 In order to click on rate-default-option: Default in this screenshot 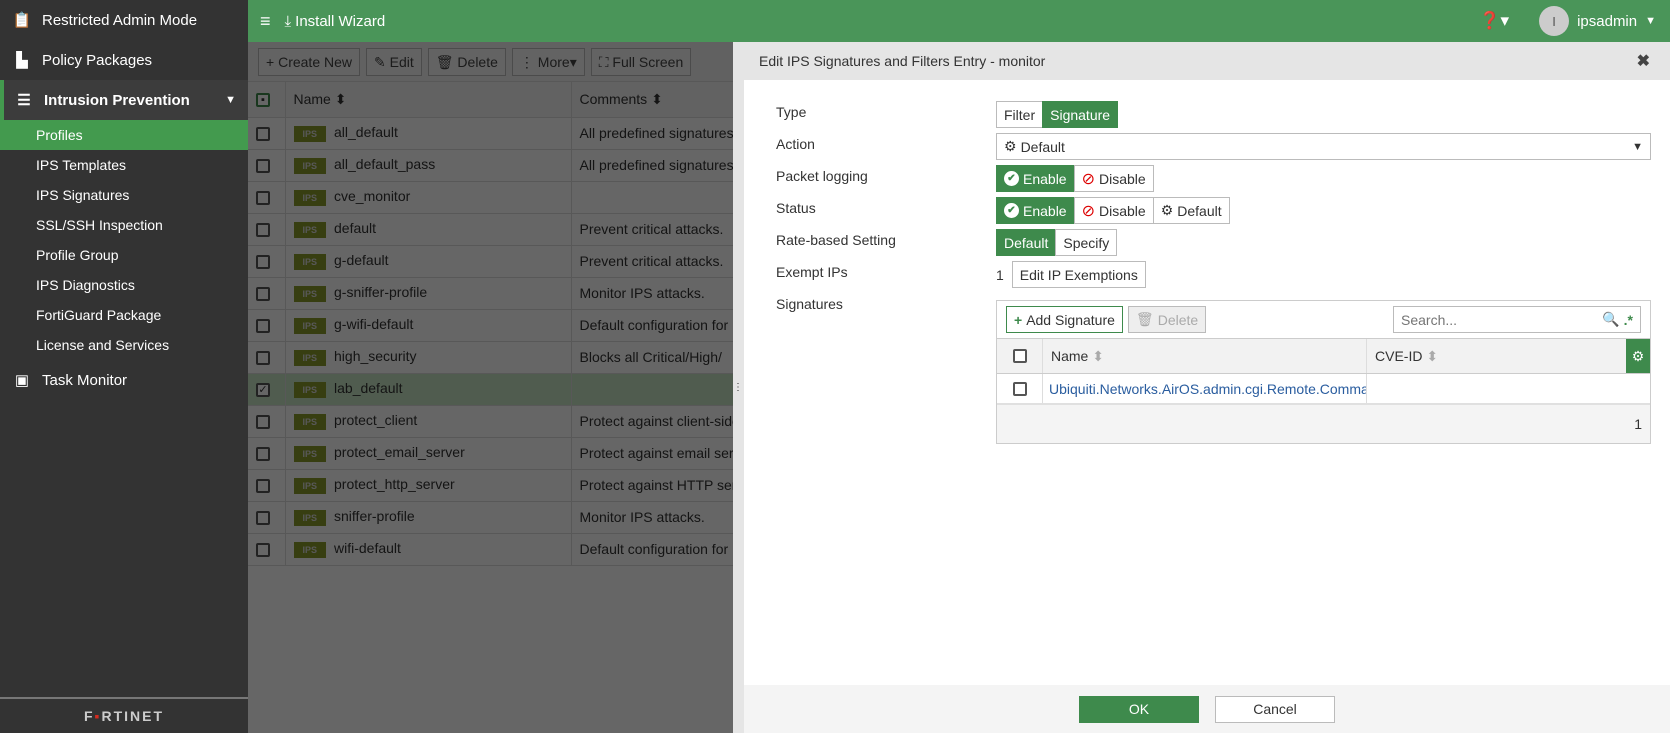, I will do `click(1026, 242)`.